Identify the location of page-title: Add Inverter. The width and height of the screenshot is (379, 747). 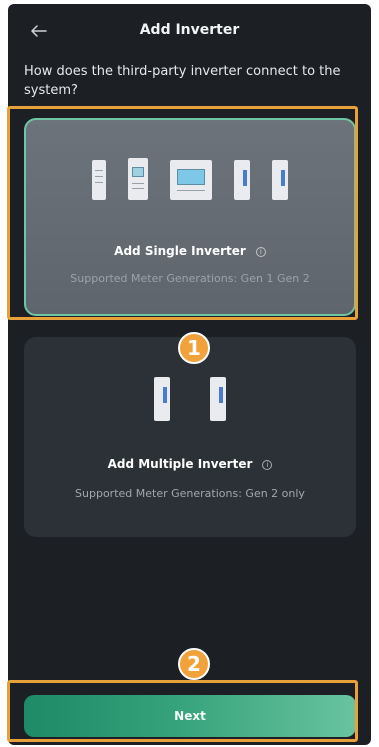
(189, 30).